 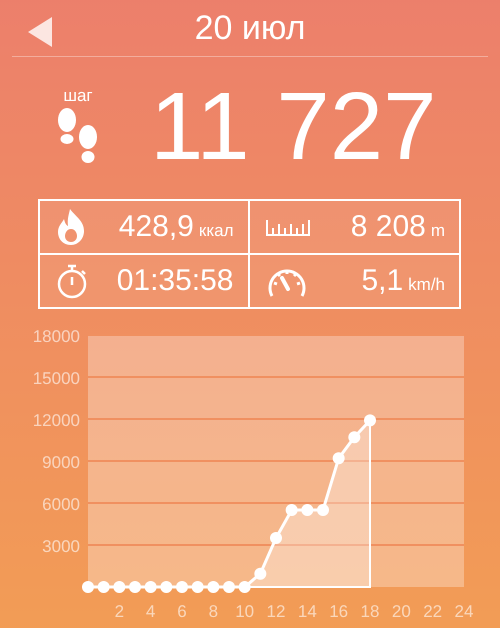 I want to click on axis-label: 12, so click(x=276, y=611).